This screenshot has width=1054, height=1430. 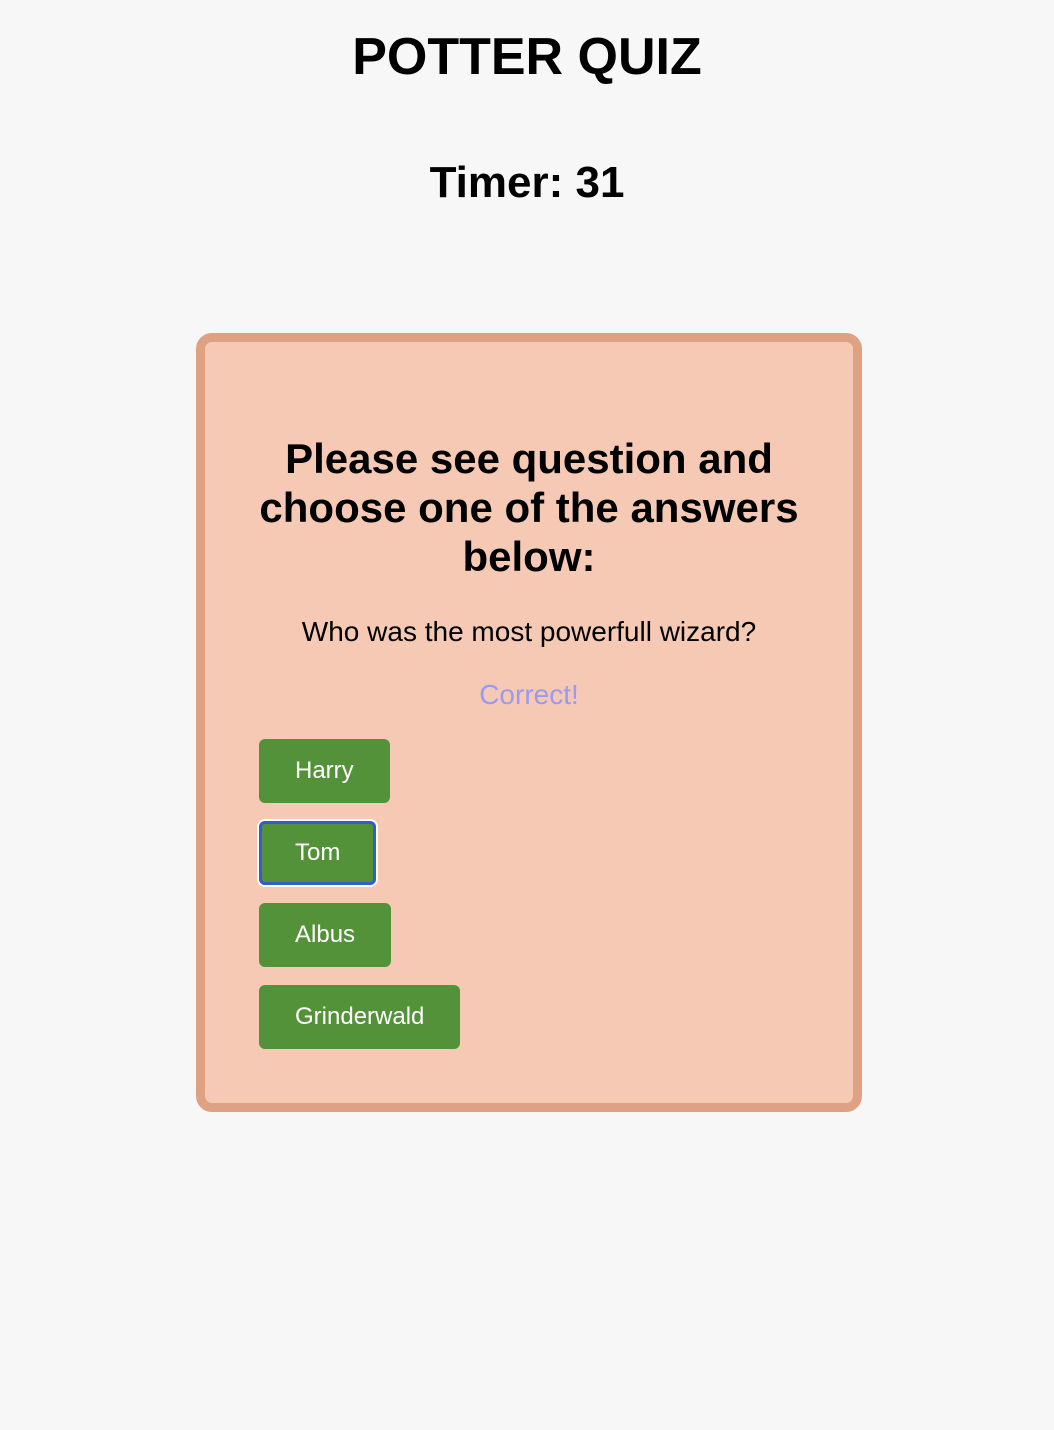 What do you see at coordinates (324, 771) in the screenshot?
I see `answer-button-harry: Harry` at bounding box center [324, 771].